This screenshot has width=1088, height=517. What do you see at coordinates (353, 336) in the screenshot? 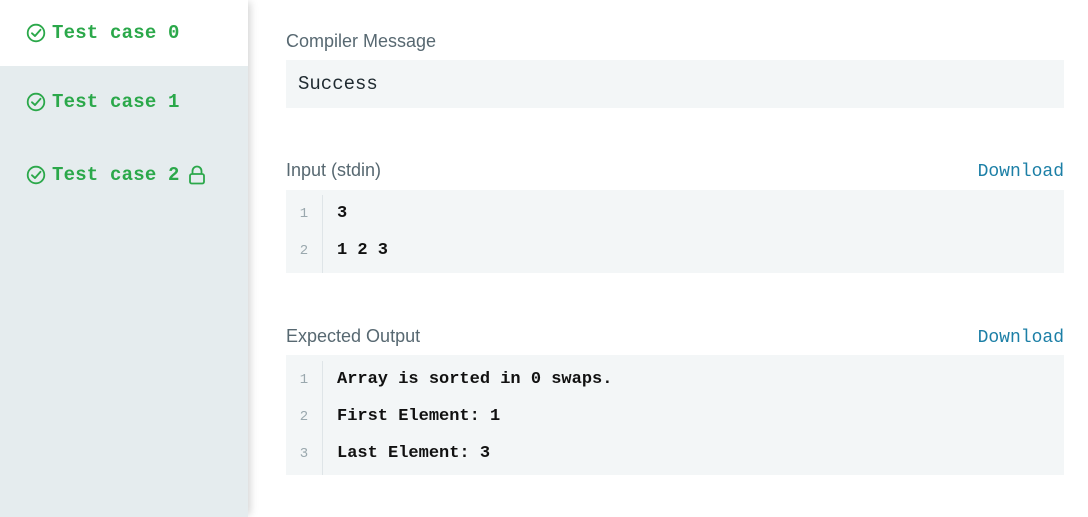
I see `expected-output-title: Expected Output` at bounding box center [353, 336].